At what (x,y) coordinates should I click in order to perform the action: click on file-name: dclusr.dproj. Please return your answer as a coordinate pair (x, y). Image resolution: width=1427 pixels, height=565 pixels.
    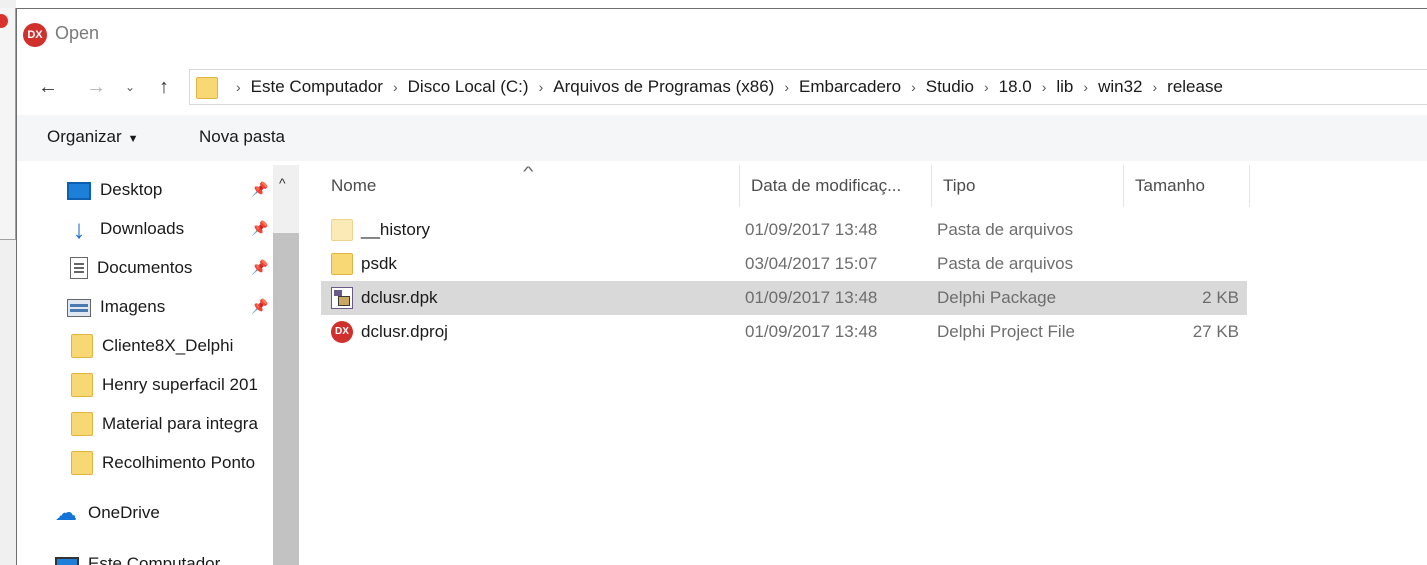
    Looking at the image, I should click on (404, 331).